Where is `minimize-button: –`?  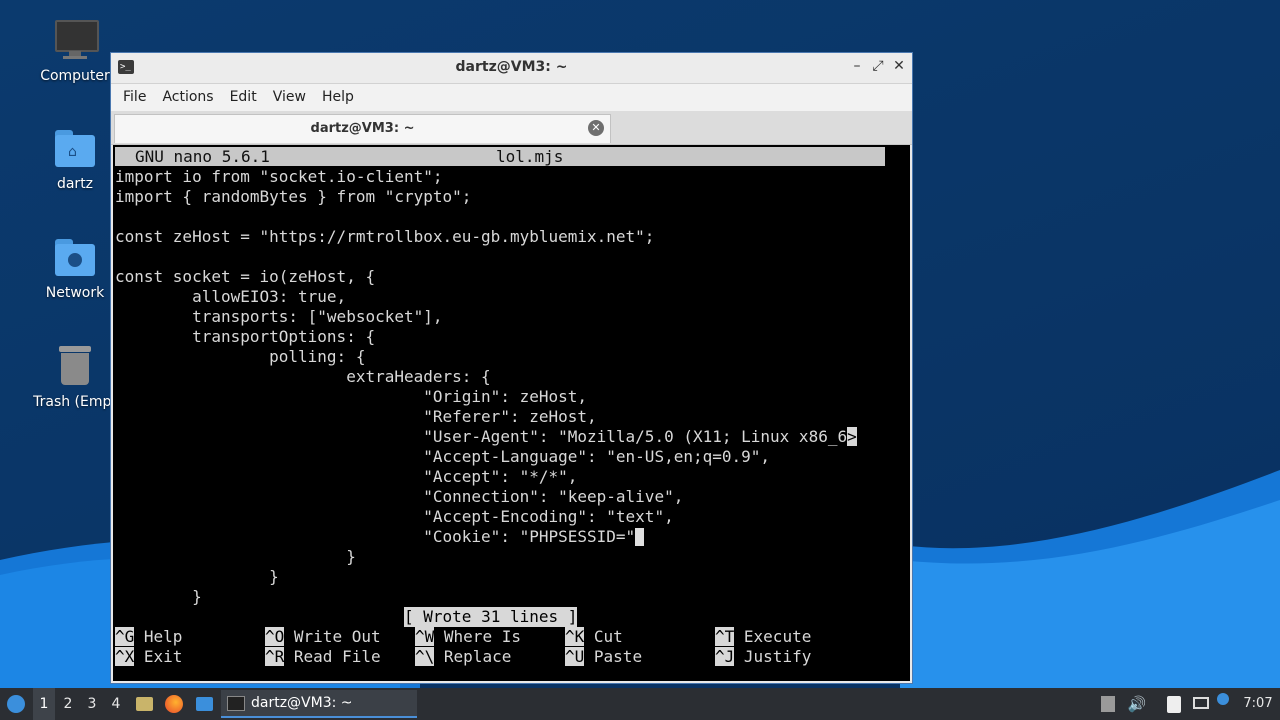
minimize-button: – is located at coordinates (857, 66).